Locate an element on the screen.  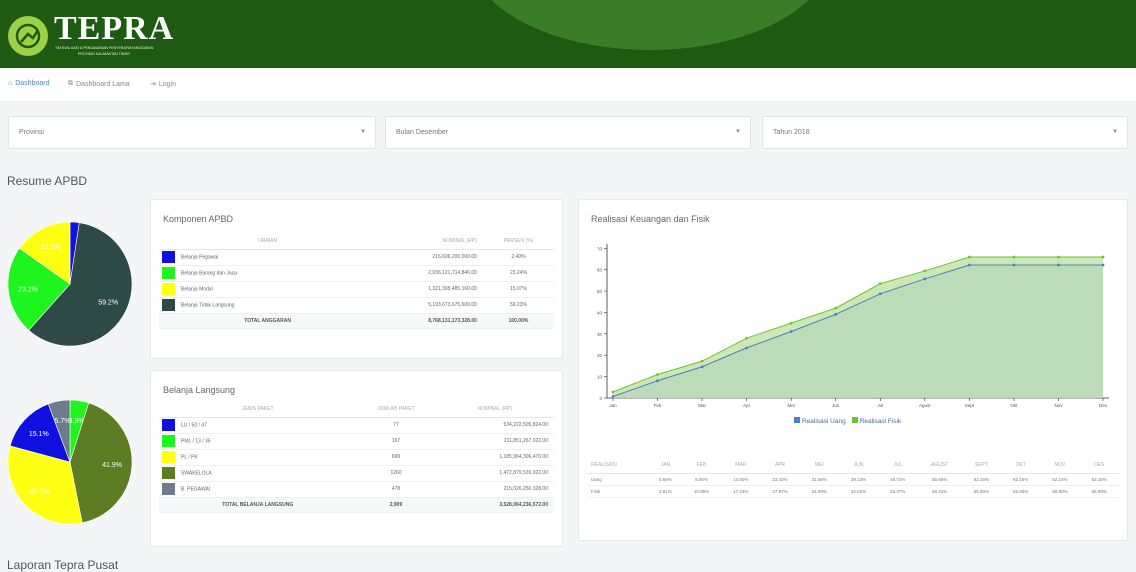
tahun-select: Tahun 2018 ▼ is located at coordinates (945, 132).